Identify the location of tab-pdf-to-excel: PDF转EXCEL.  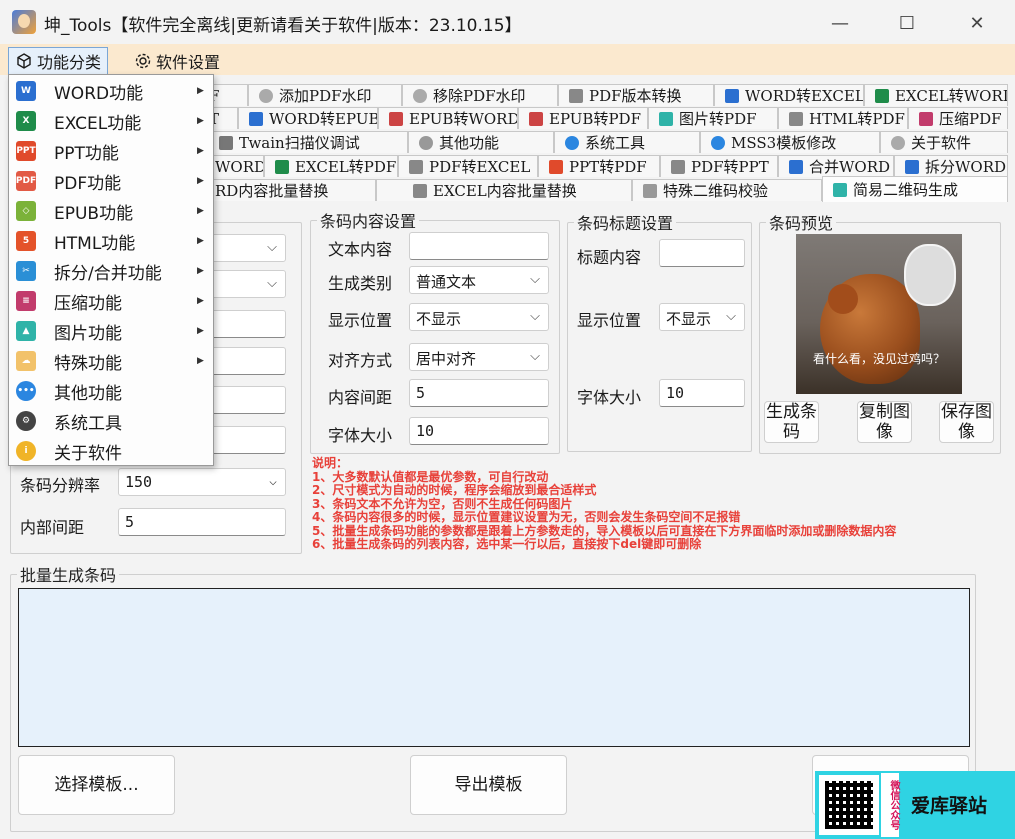
(468, 166).